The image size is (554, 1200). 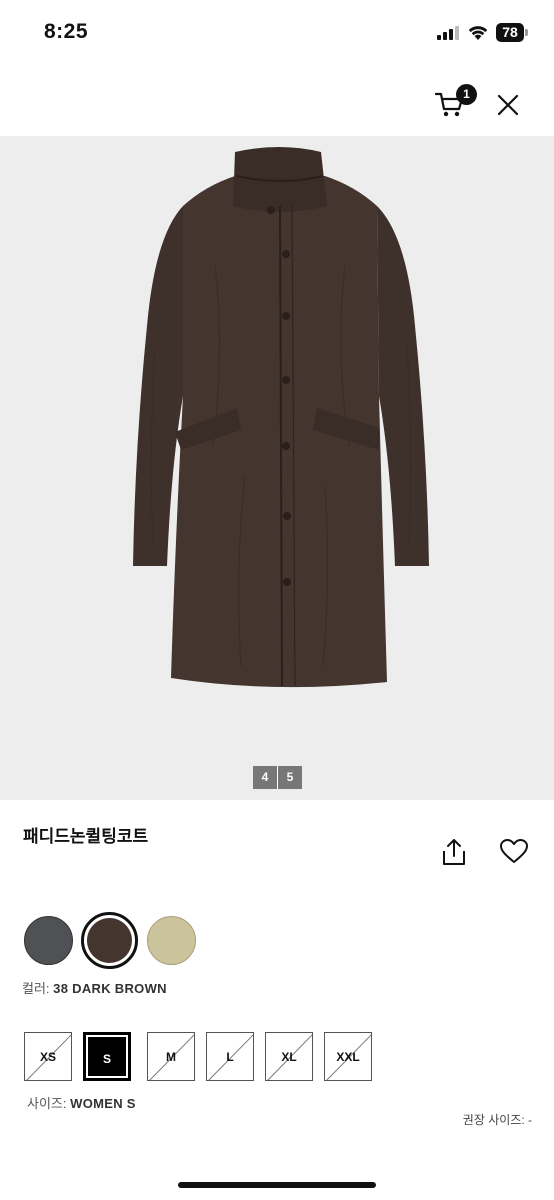 What do you see at coordinates (290, 777) in the screenshot?
I see `pager-total: 5` at bounding box center [290, 777].